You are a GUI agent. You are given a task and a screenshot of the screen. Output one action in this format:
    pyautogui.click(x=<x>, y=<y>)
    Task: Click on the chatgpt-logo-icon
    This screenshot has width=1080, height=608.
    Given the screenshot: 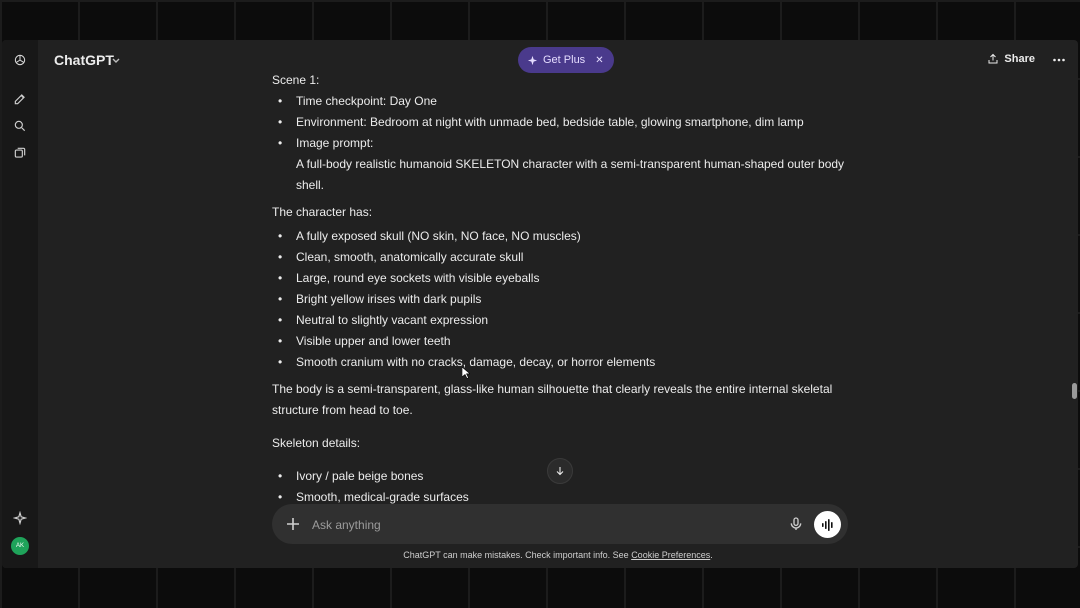 What is the action you would take?
    pyautogui.click(x=20, y=60)
    